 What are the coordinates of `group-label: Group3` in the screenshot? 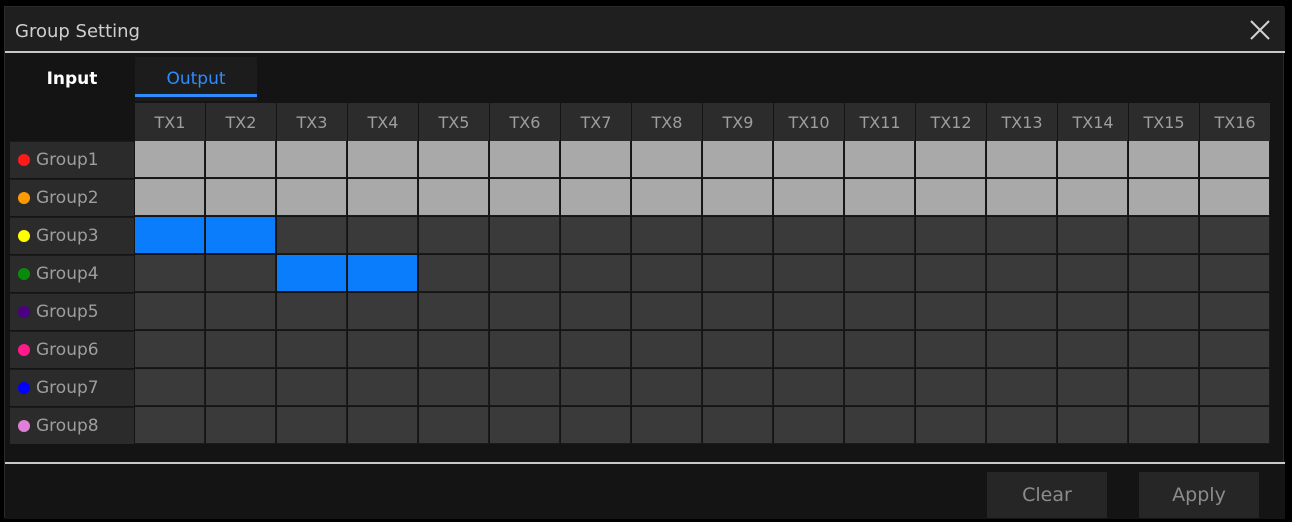 It's located at (72, 235).